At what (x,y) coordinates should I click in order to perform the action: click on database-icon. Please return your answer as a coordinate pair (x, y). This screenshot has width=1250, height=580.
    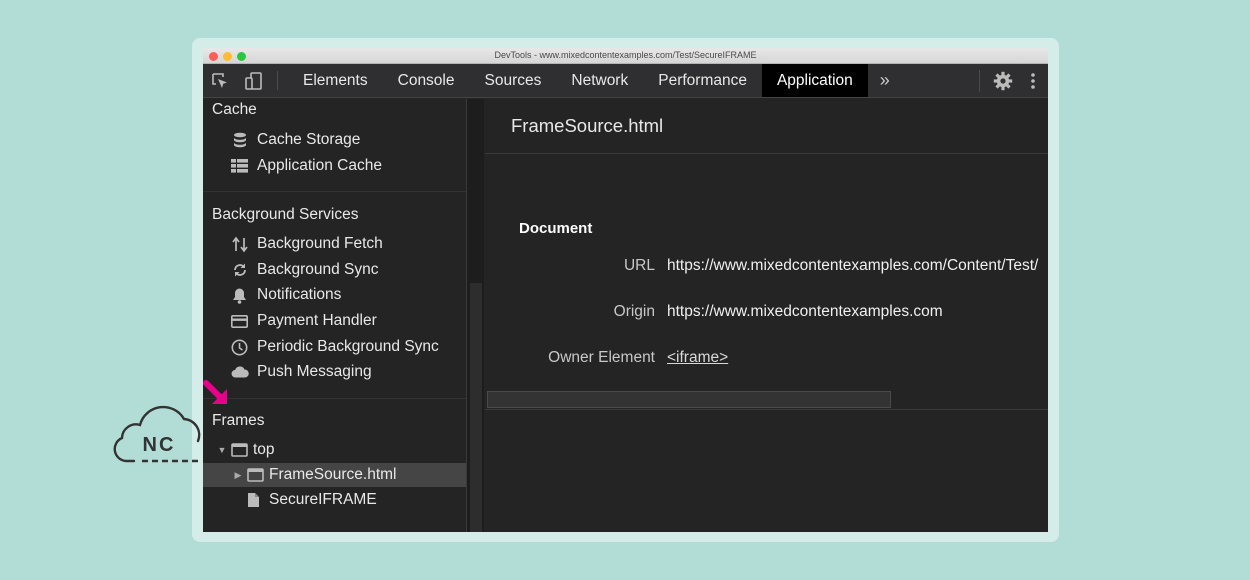
    Looking at the image, I should click on (239, 140).